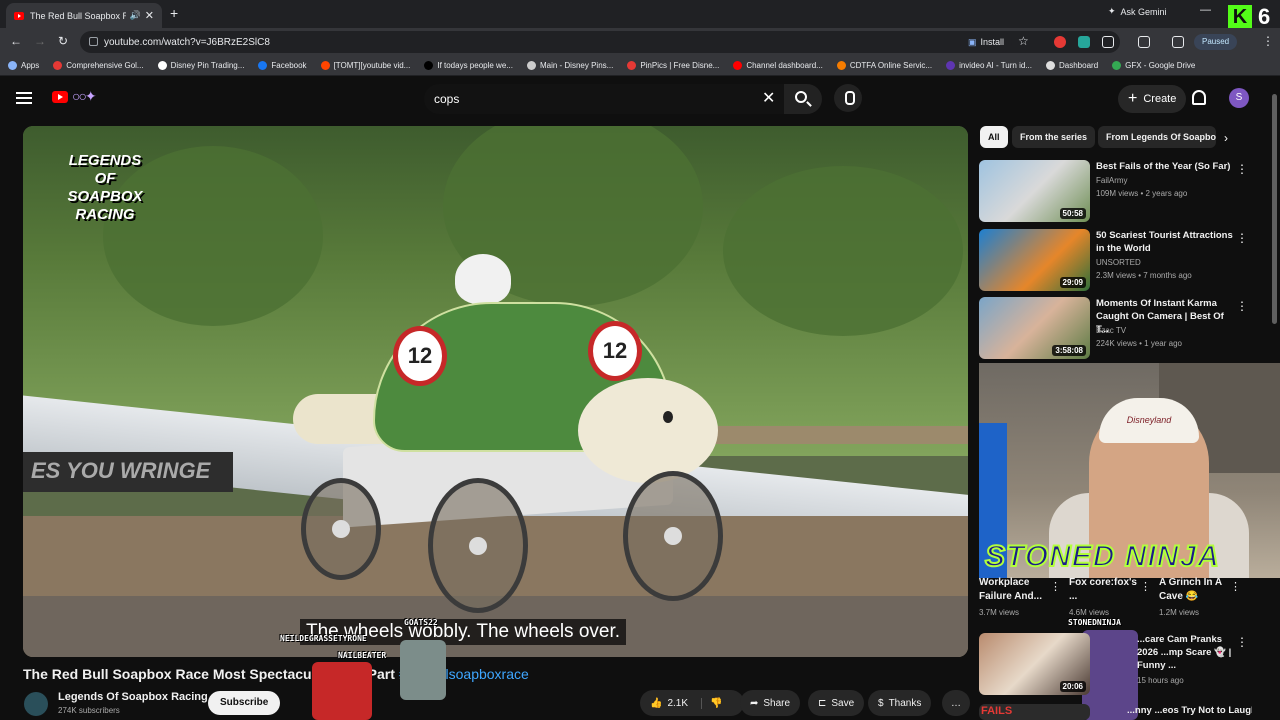 The image size is (1280, 720). I want to click on wheel-front-left, so click(478, 545).